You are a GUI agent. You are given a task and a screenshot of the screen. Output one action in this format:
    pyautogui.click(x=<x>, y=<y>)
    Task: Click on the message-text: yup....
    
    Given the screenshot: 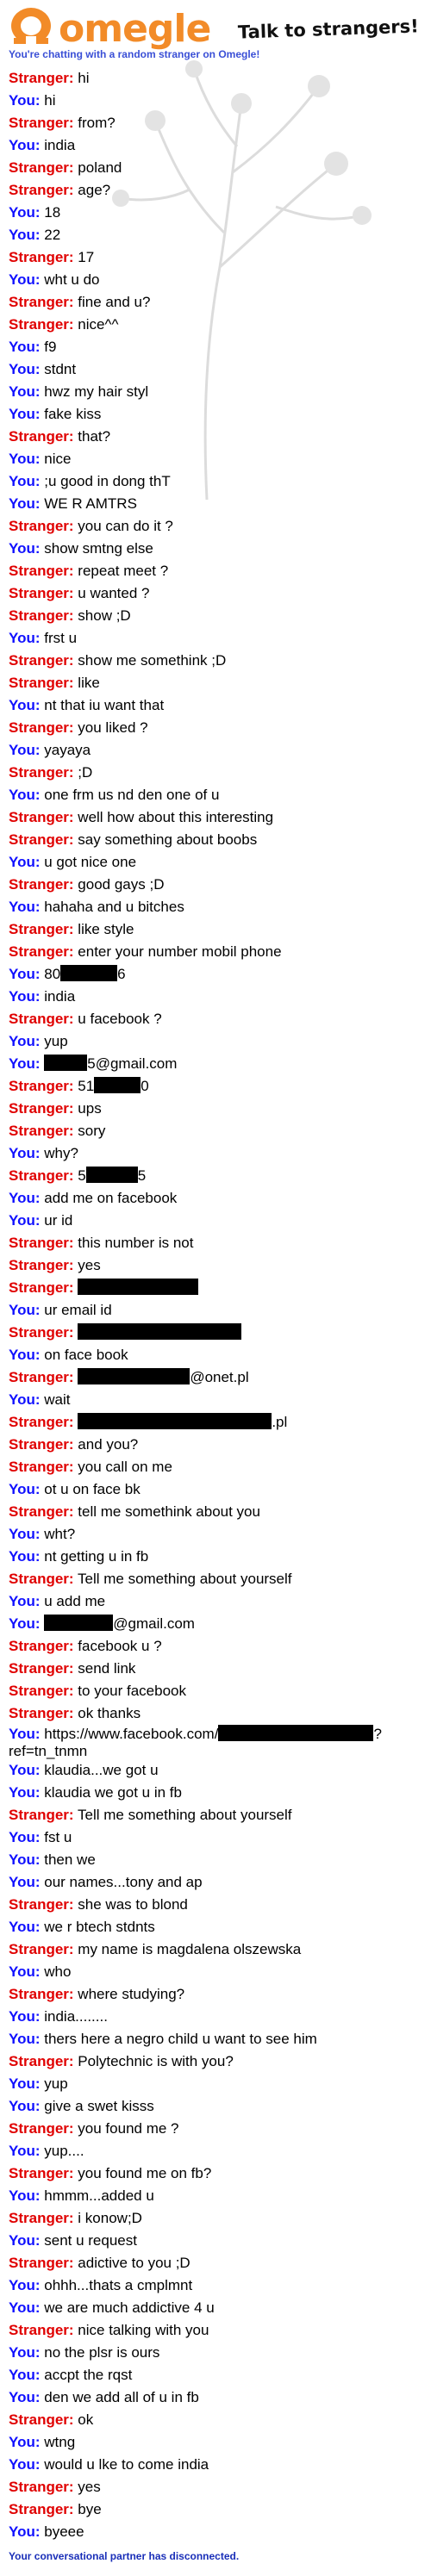 What is the action you would take?
    pyautogui.click(x=62, y=2151)
    